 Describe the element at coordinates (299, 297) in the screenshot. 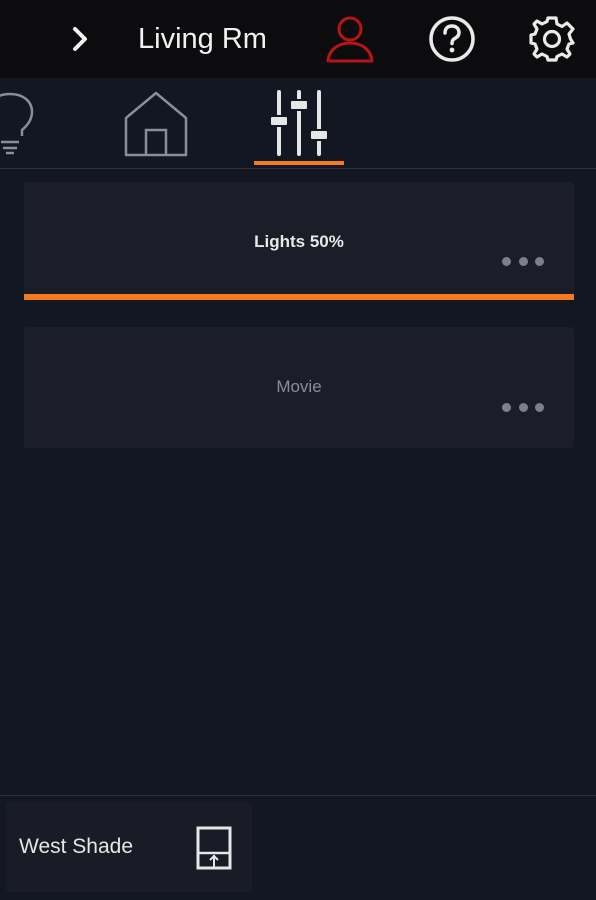

I see `active-scene-indicator` at that location.